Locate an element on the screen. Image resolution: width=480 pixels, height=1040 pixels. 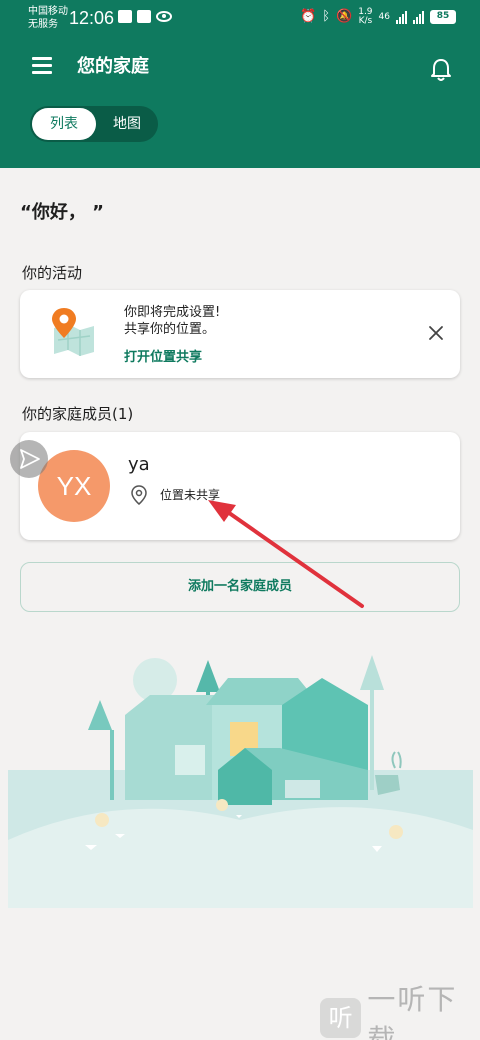
network-speed: 1.9 K/s is located at coordinates (365, 17).